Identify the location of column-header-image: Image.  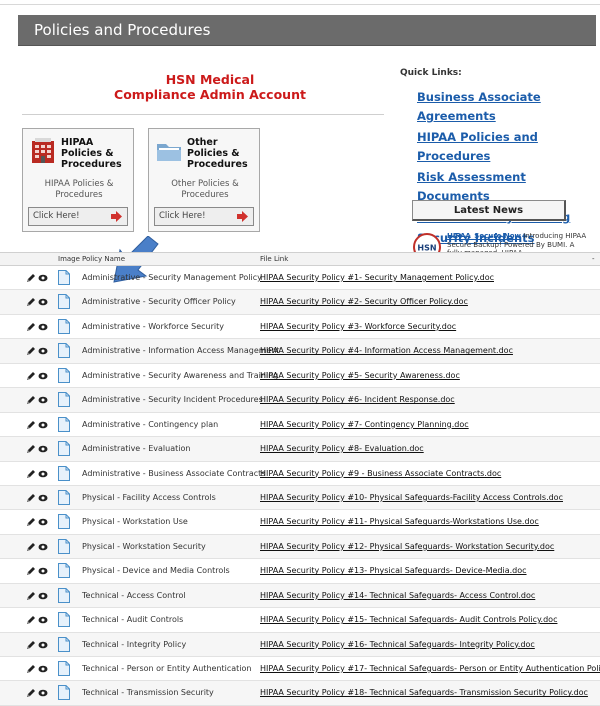
(69, 259).